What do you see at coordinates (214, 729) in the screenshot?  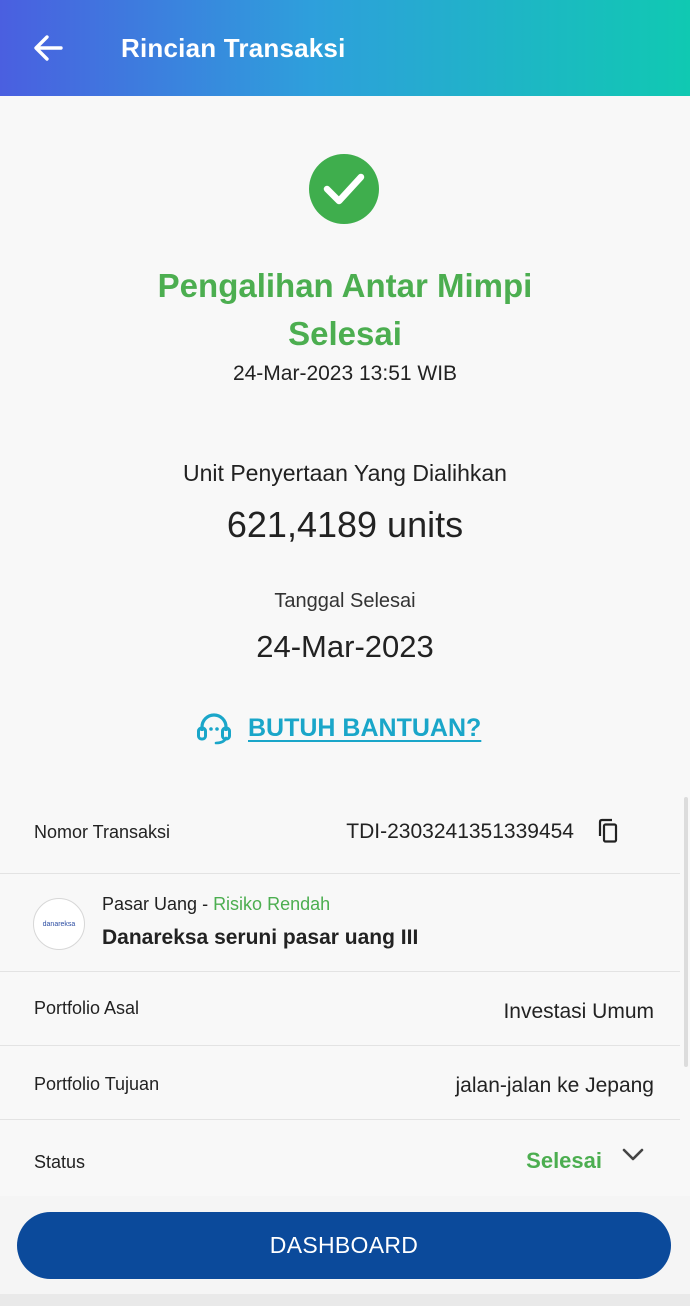 I see `headset-icon` at bounding box center [214, 729].